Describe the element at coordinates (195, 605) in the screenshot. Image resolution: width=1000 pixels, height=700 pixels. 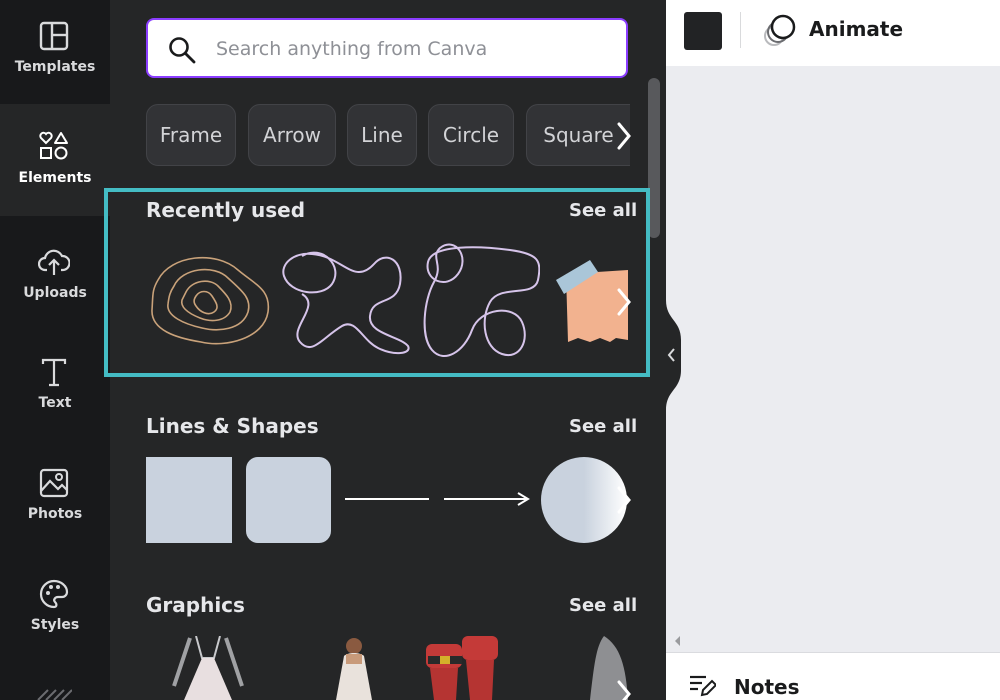
I see `graphics-title: Graphics` at that location.